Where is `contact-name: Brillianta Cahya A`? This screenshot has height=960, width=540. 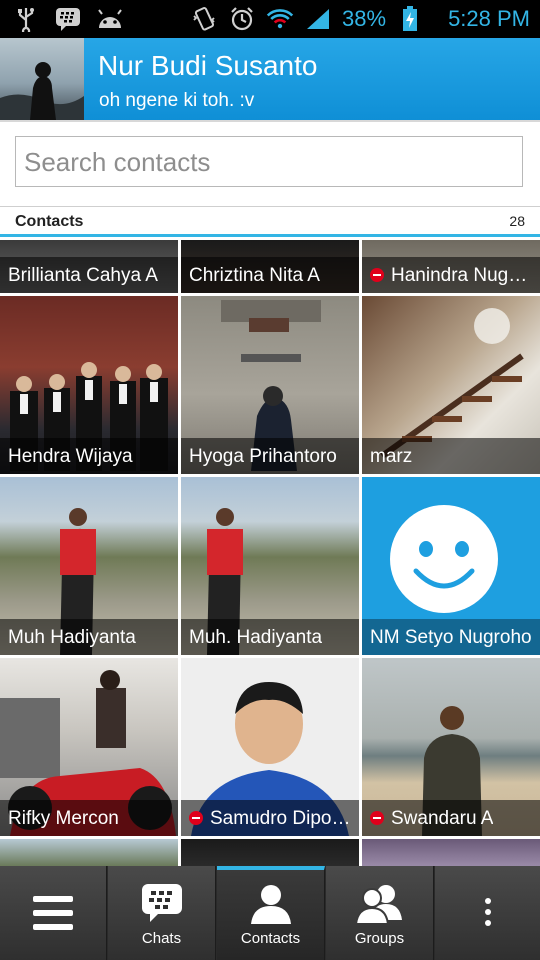
contact-name: Brillianta Cahya A is located at coordinates (83, 275).